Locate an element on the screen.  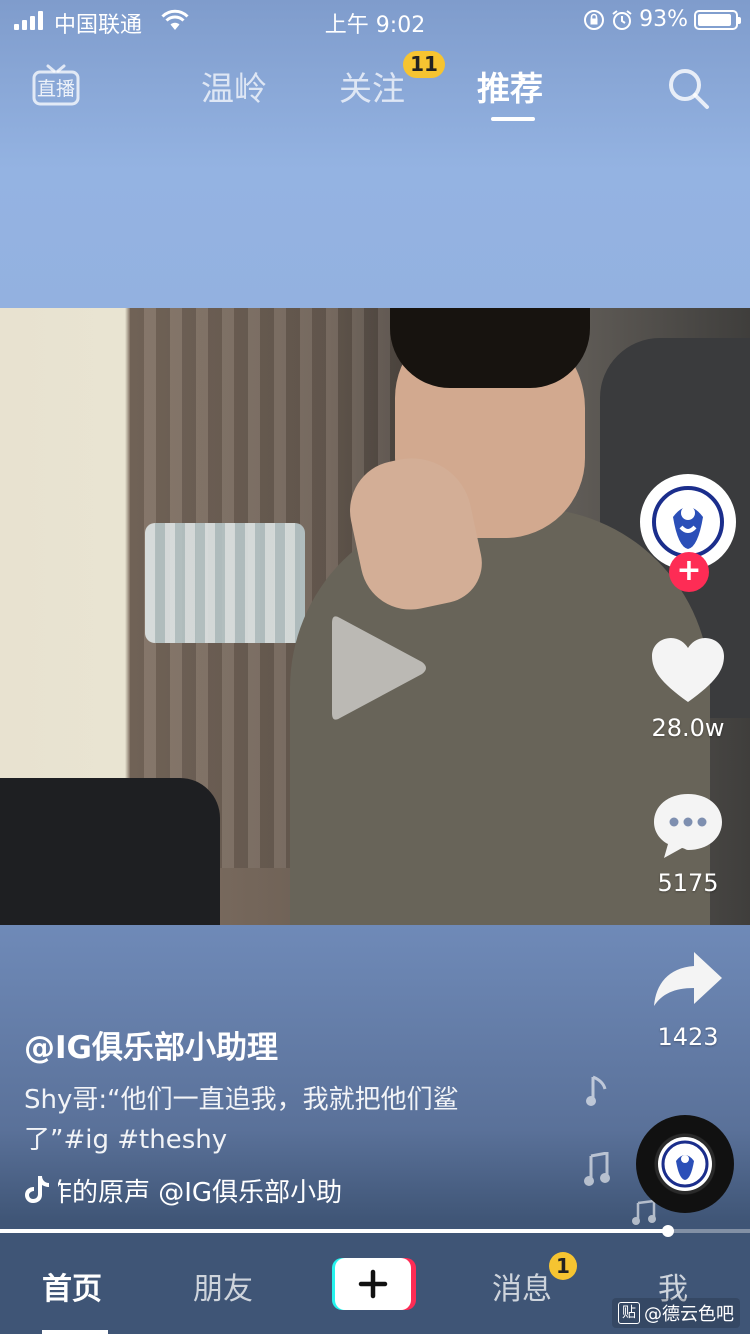
following-badge: 11 is located at coordinates (424, 64).